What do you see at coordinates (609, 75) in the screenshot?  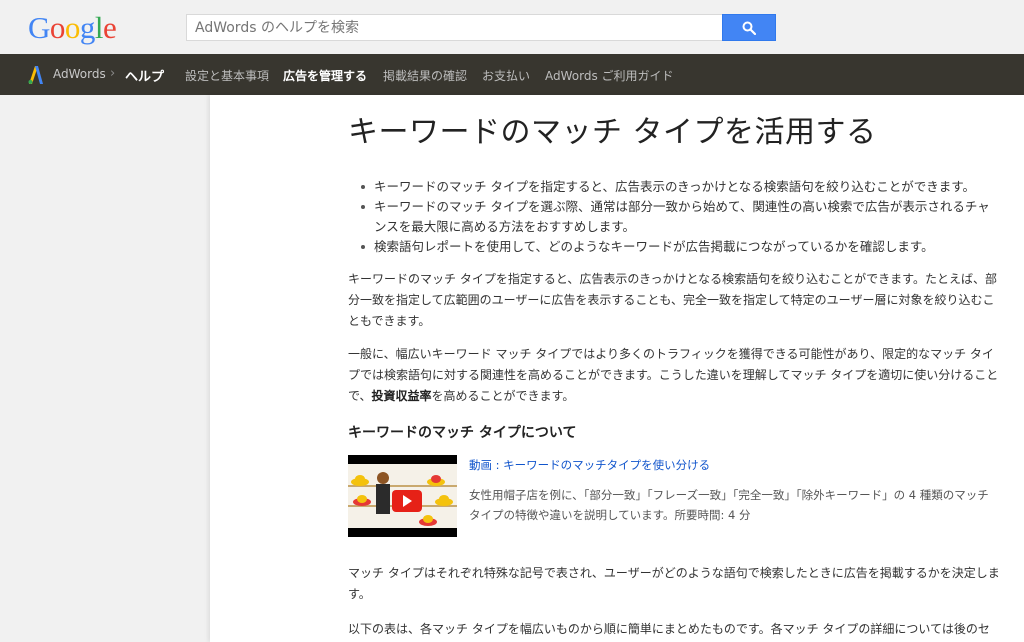 I see `nav-item-guide: AdWords ご利用ガイド` at bounding box center [609, 75].